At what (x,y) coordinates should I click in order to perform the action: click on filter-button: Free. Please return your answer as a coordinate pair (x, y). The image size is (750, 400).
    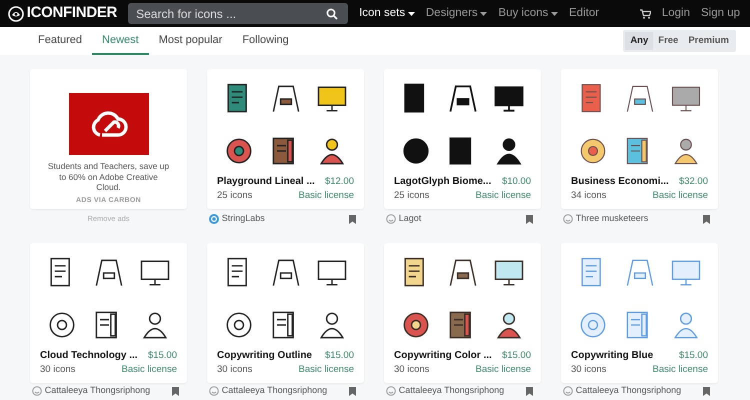
    Looking at the image, I should click on (668, 41).